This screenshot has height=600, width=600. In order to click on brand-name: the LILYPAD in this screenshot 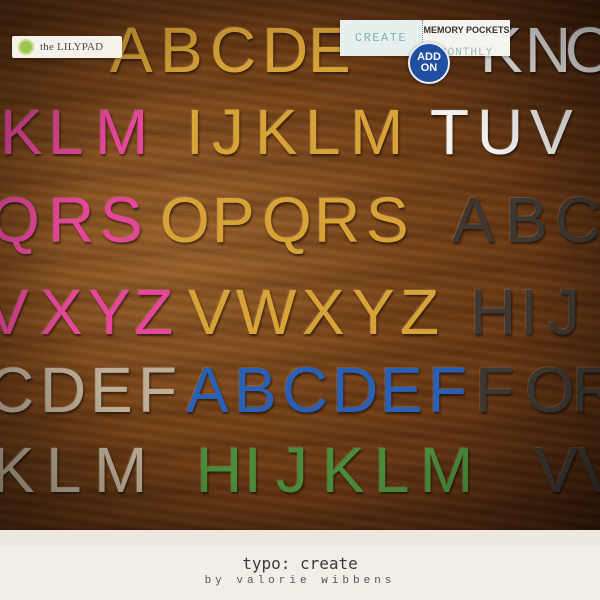, I will do `click(72, 47)`.